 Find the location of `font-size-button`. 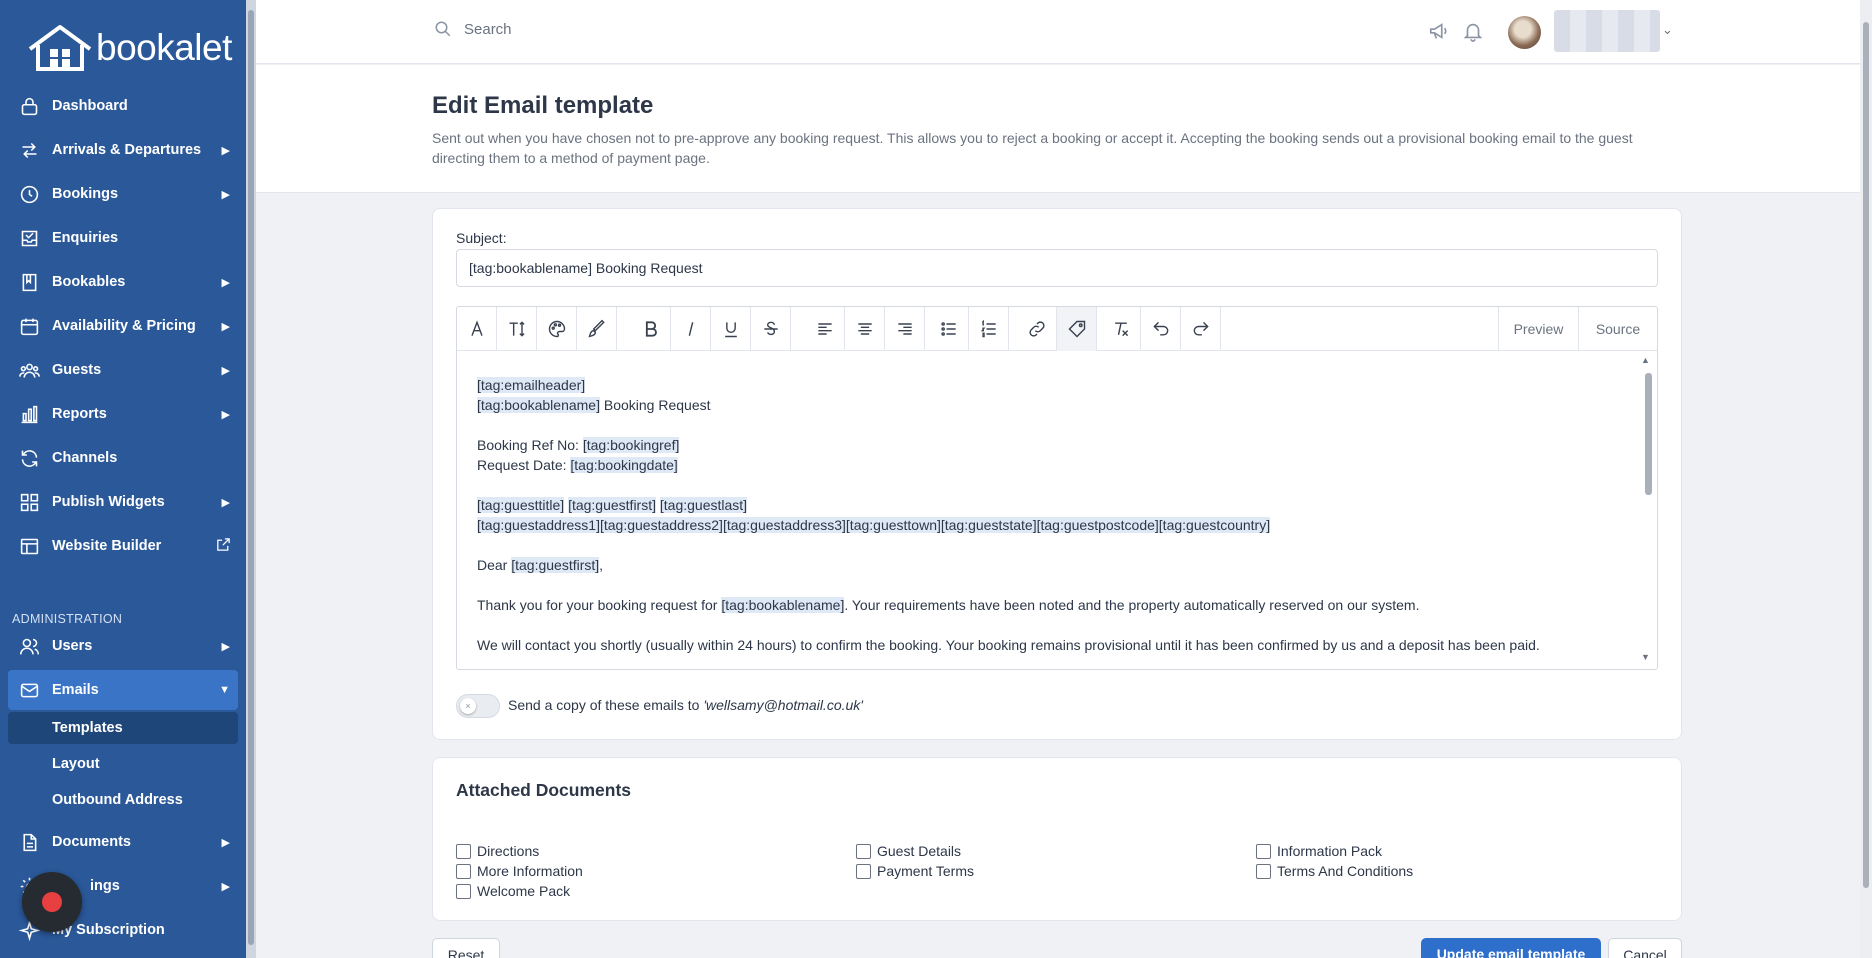

font-size-button is located at coordinates (517, 329).